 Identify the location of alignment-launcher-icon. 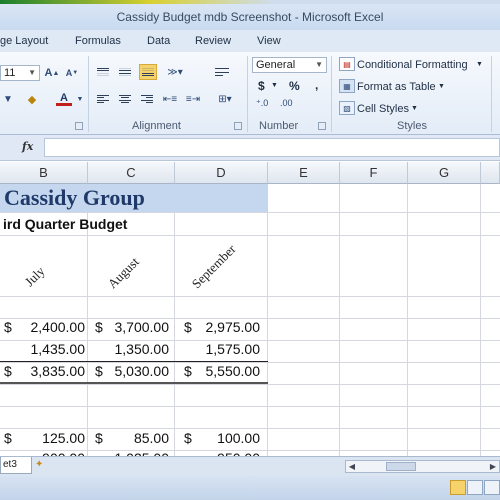
(238, 126).